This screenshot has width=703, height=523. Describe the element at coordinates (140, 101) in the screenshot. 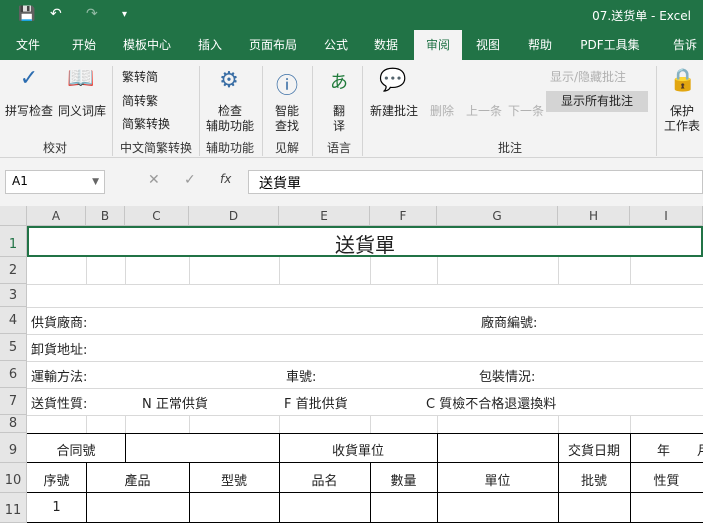

I see `s2t-button: 简转繁` at that location.